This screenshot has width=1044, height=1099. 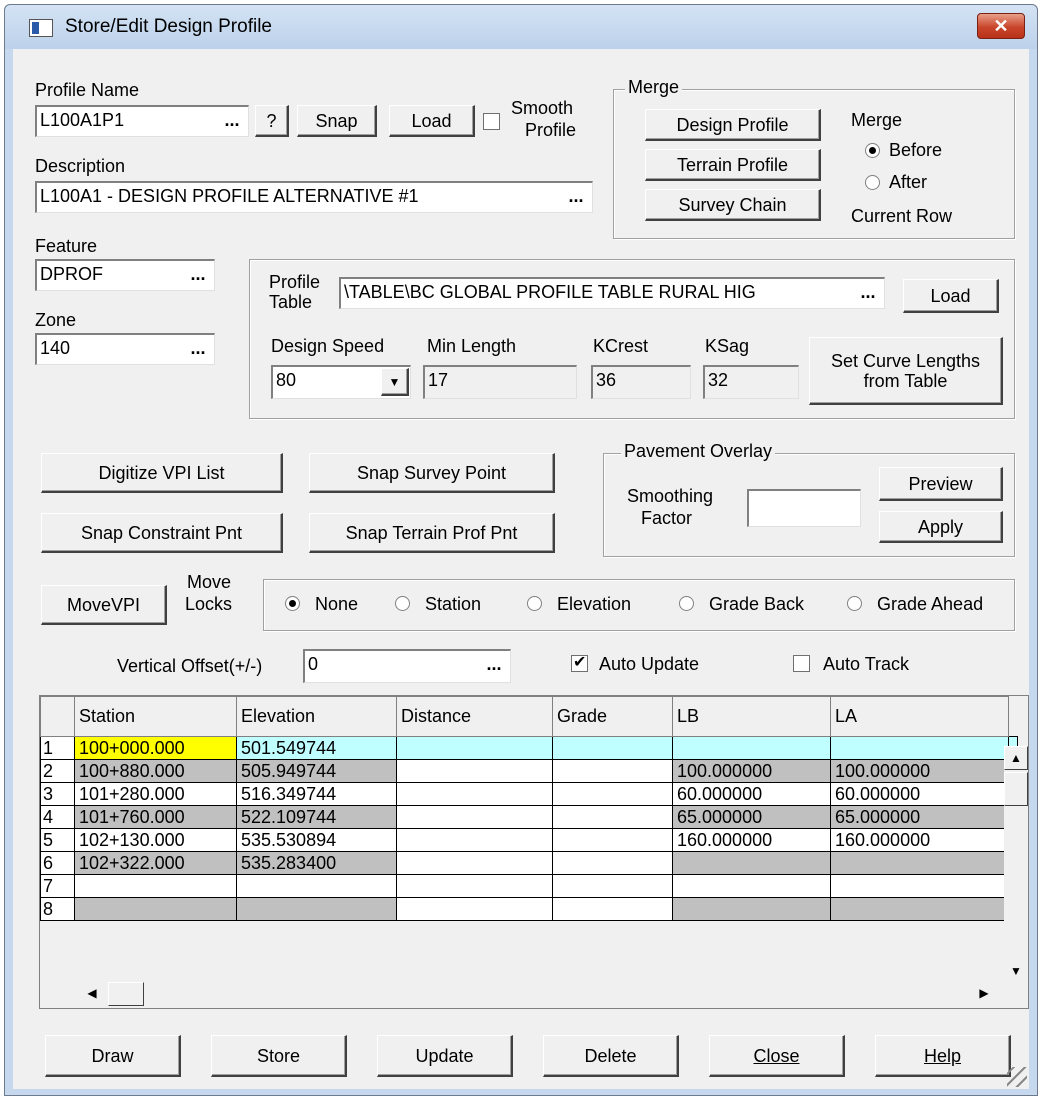 I want to click on smoothing-factor-input, so click(x=804, y=508).